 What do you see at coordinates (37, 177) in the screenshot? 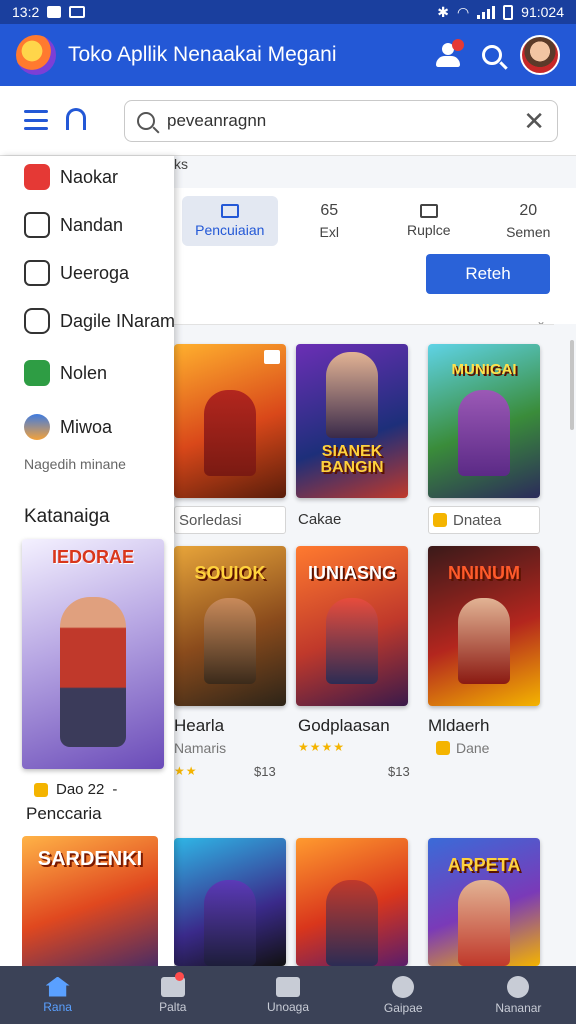
I see `apps-icon` at bounding box center [37, 177].